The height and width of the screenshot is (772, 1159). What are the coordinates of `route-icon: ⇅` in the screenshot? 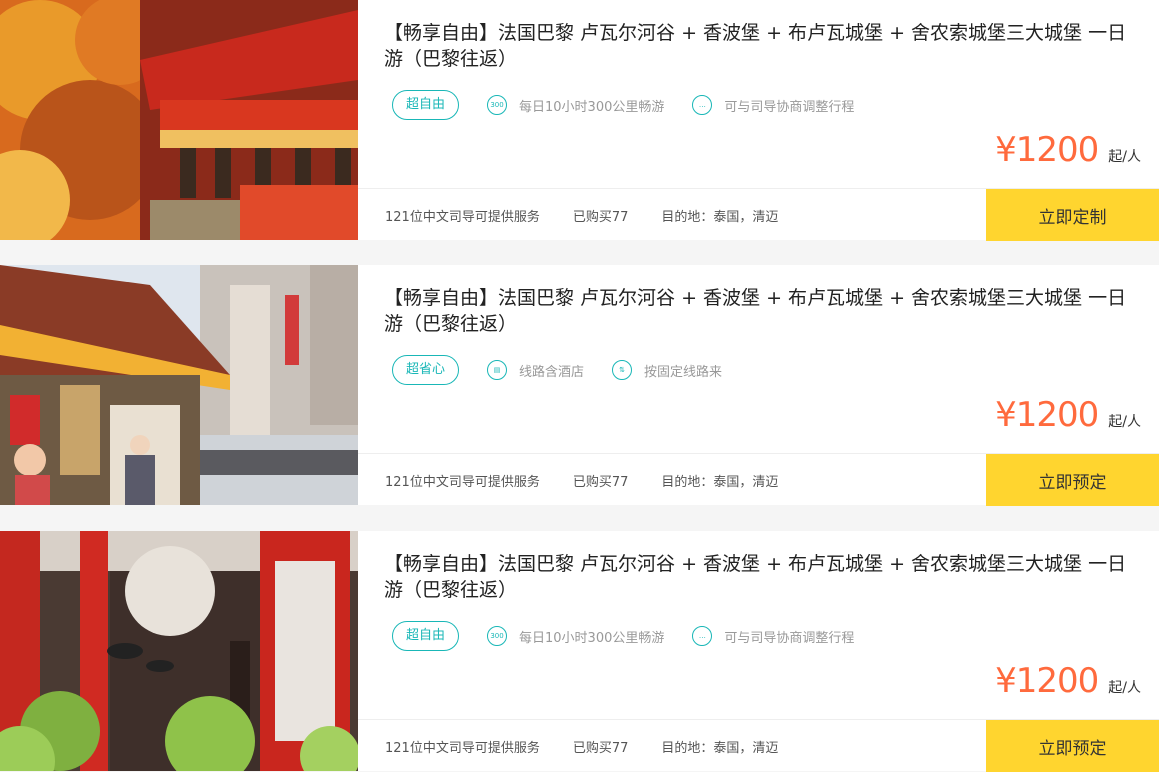 It's located at (622, 370).